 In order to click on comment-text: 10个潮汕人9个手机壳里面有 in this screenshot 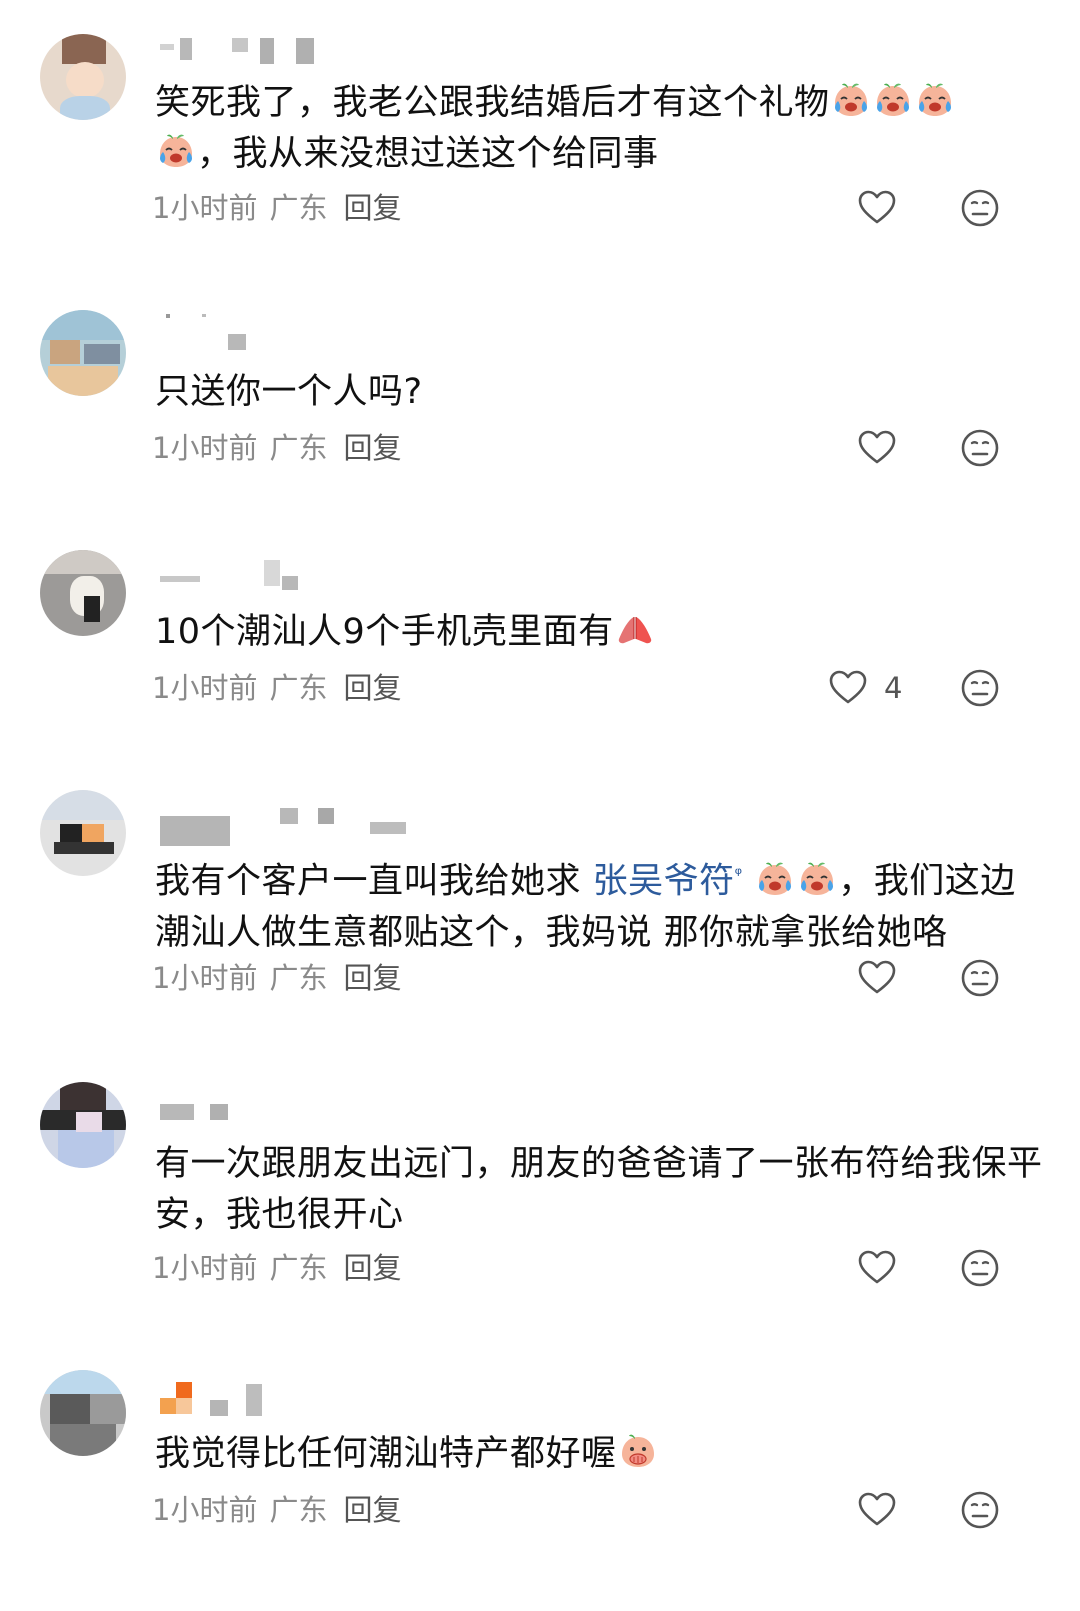, I will do `click(600, 632)`.